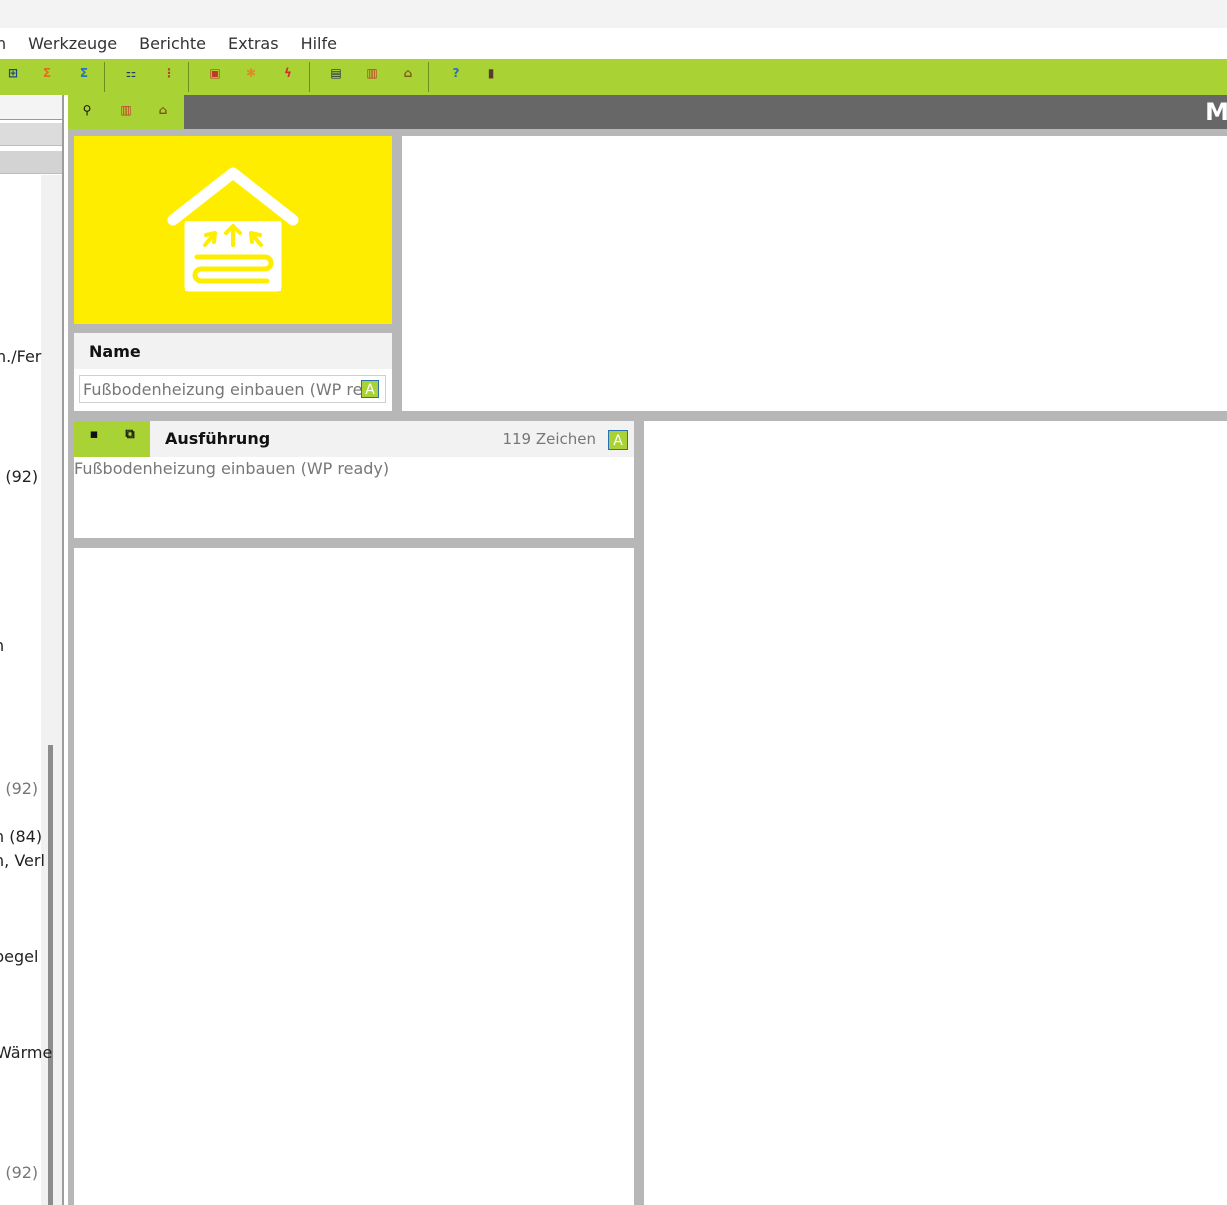 The image size is (1227, 1205). Describe the element at coordinates (26, 1052) in the screenshot. I see `tree-item: Wärme` at that location.